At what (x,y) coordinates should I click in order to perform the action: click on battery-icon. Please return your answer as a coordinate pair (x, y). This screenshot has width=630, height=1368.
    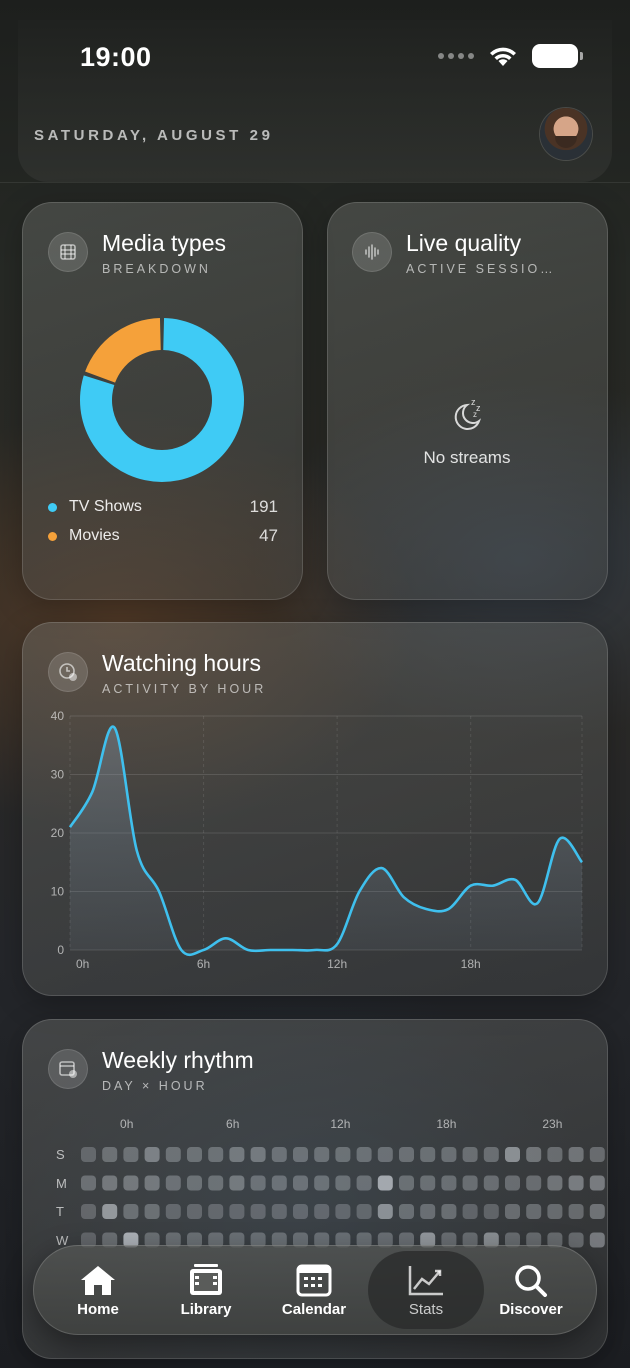
    Looking at the image, I should click on (557, 56).